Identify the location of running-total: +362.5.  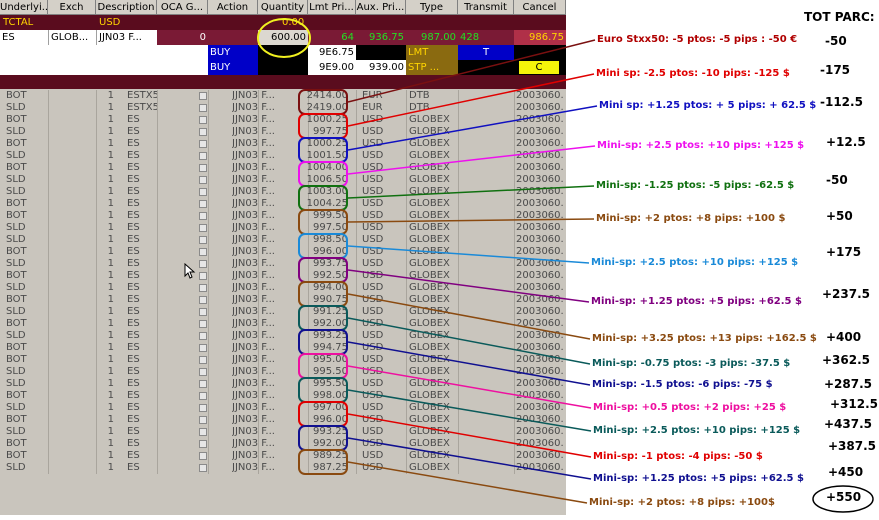
(846, 360).